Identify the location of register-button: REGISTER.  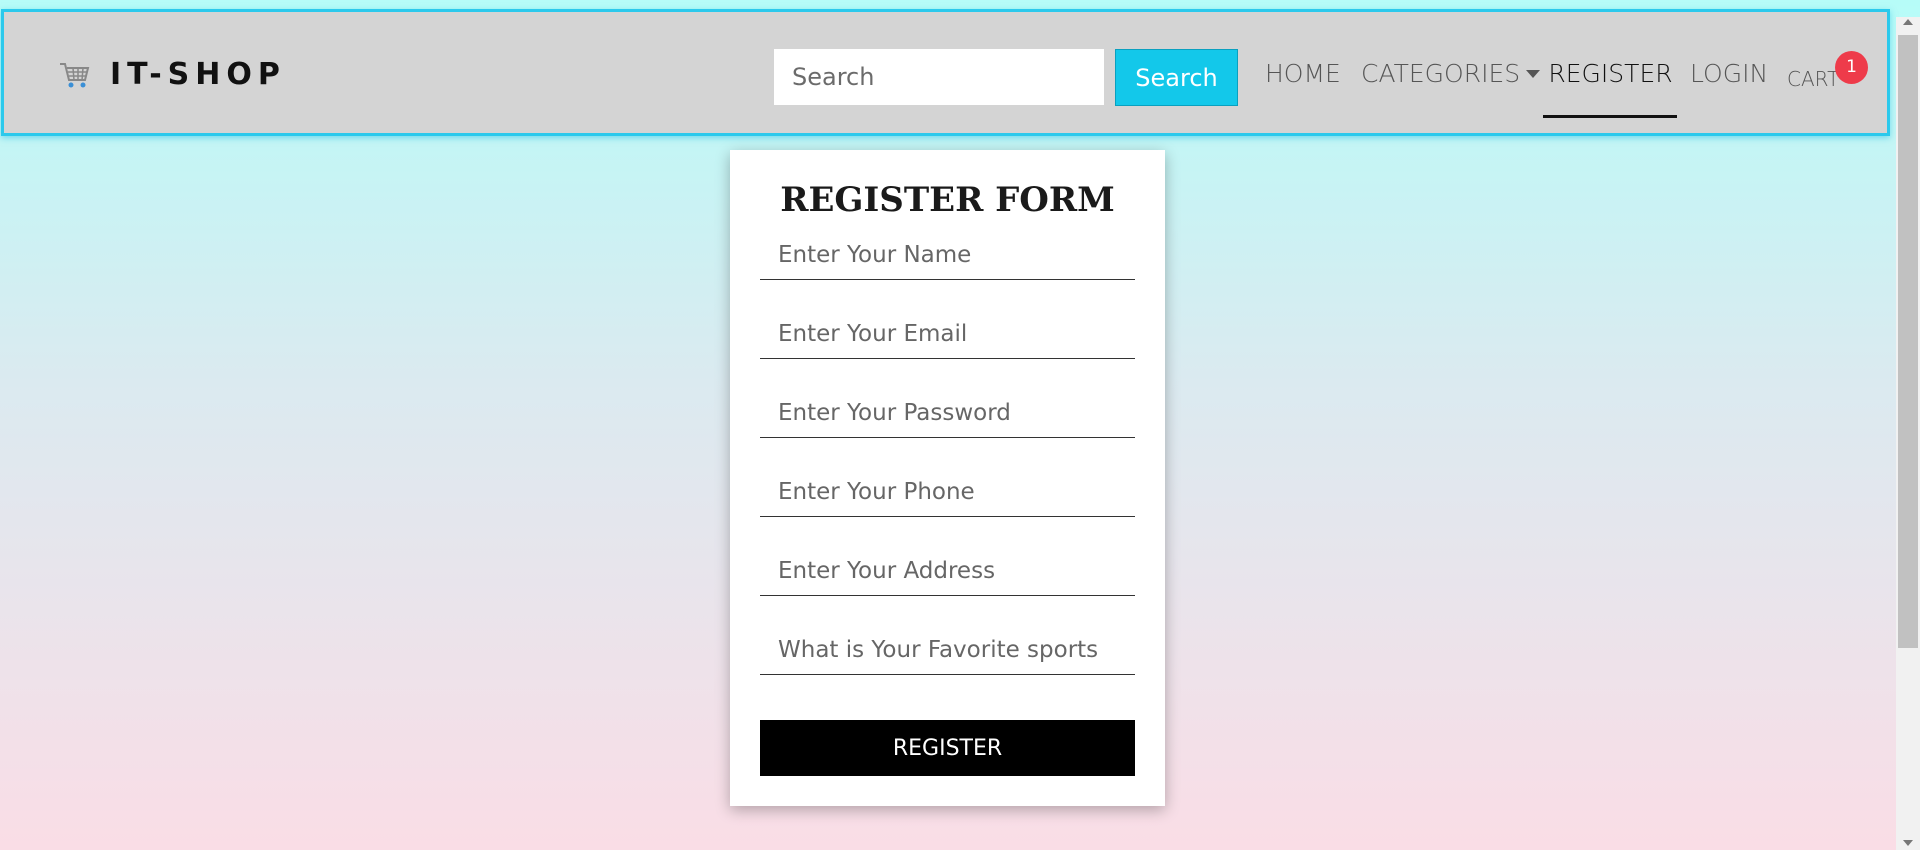
(947, 748).